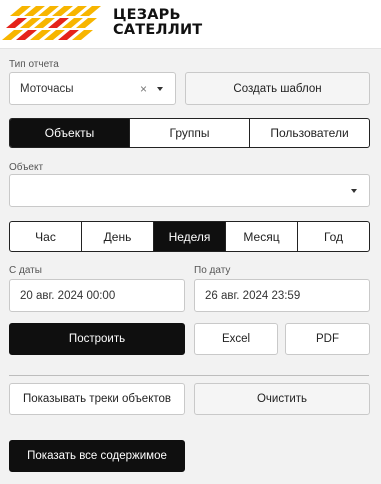 The image size is (381, 484). I want to click on object-select, so click(189, 190).